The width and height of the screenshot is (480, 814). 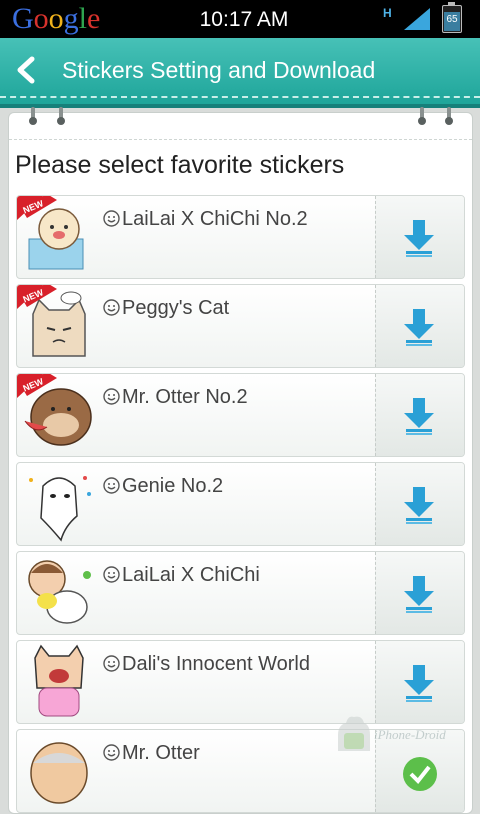 I want to click on watermark: iPhone-Droid, so click(x=399, y=740).